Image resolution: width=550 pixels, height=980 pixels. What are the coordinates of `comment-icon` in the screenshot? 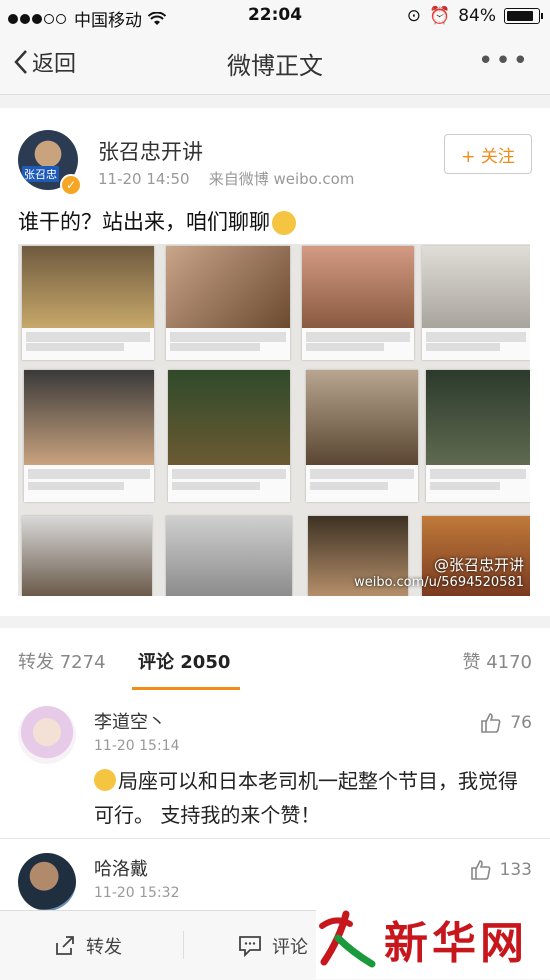 It's located at (250, 946).